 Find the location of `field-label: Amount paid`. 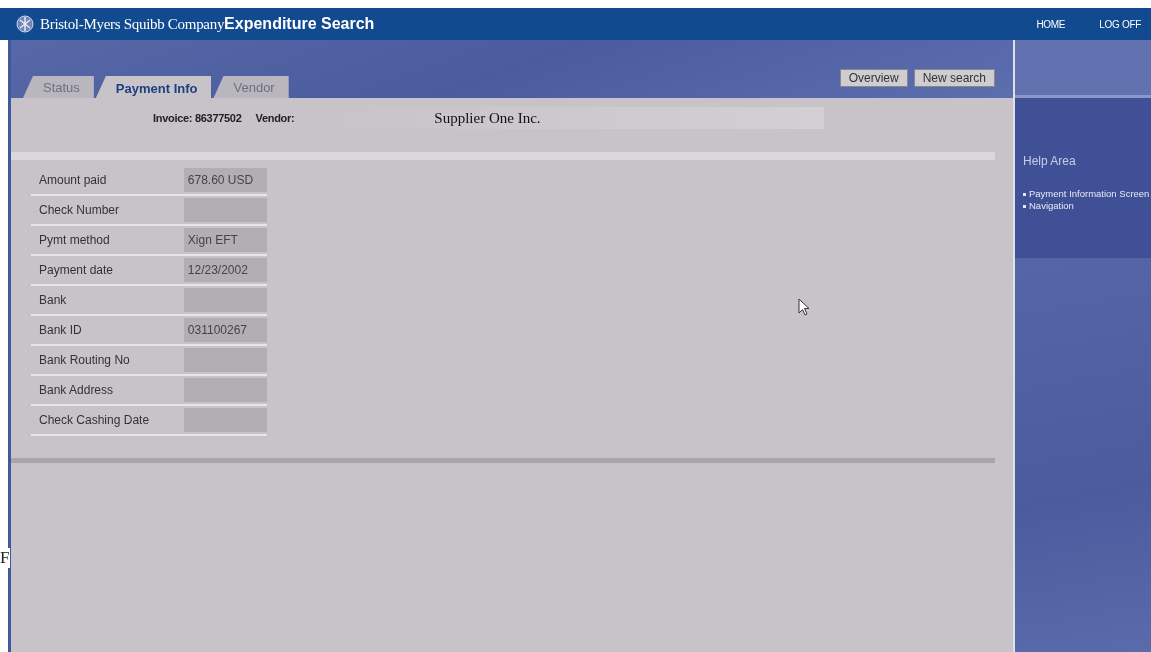

field-label: Amount paid is located at coordinates (73, 180).